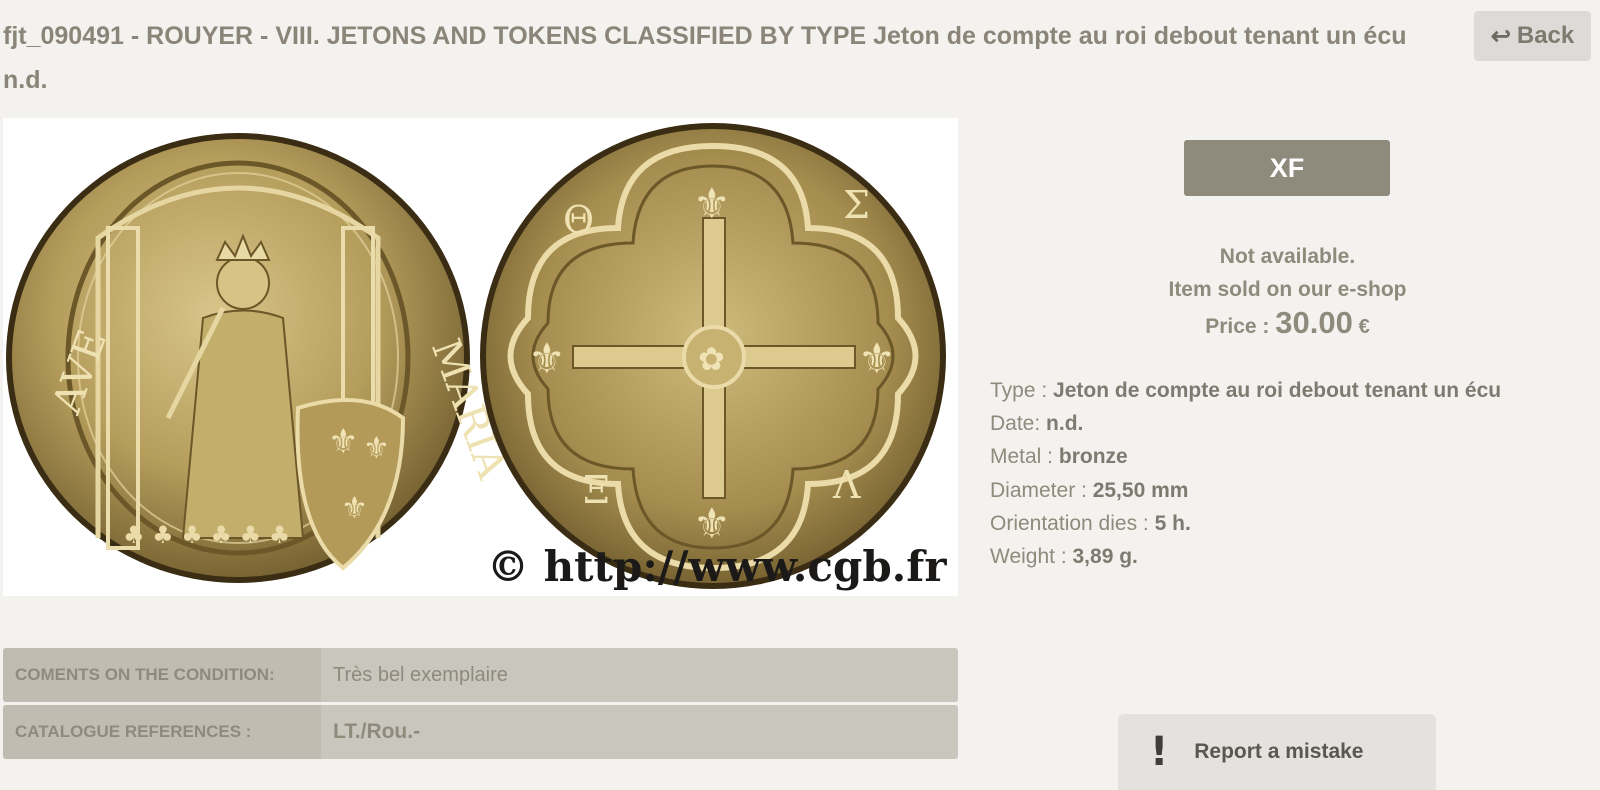 This screenshot has width=1600, height=790. I want to click on spec-metal: Metal : bronze, so click(1290, 456).